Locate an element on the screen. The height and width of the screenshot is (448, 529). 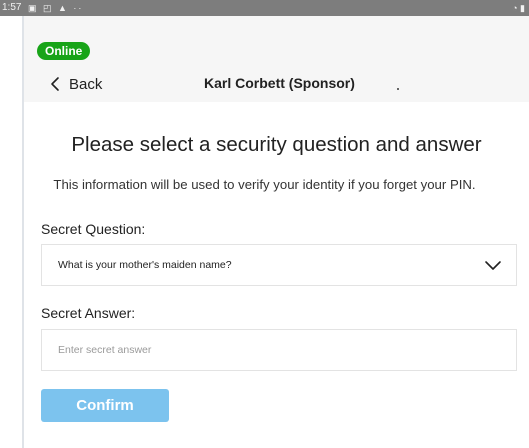
secret-answer-label: Secret Answer: is located at coordinates (88, 313).